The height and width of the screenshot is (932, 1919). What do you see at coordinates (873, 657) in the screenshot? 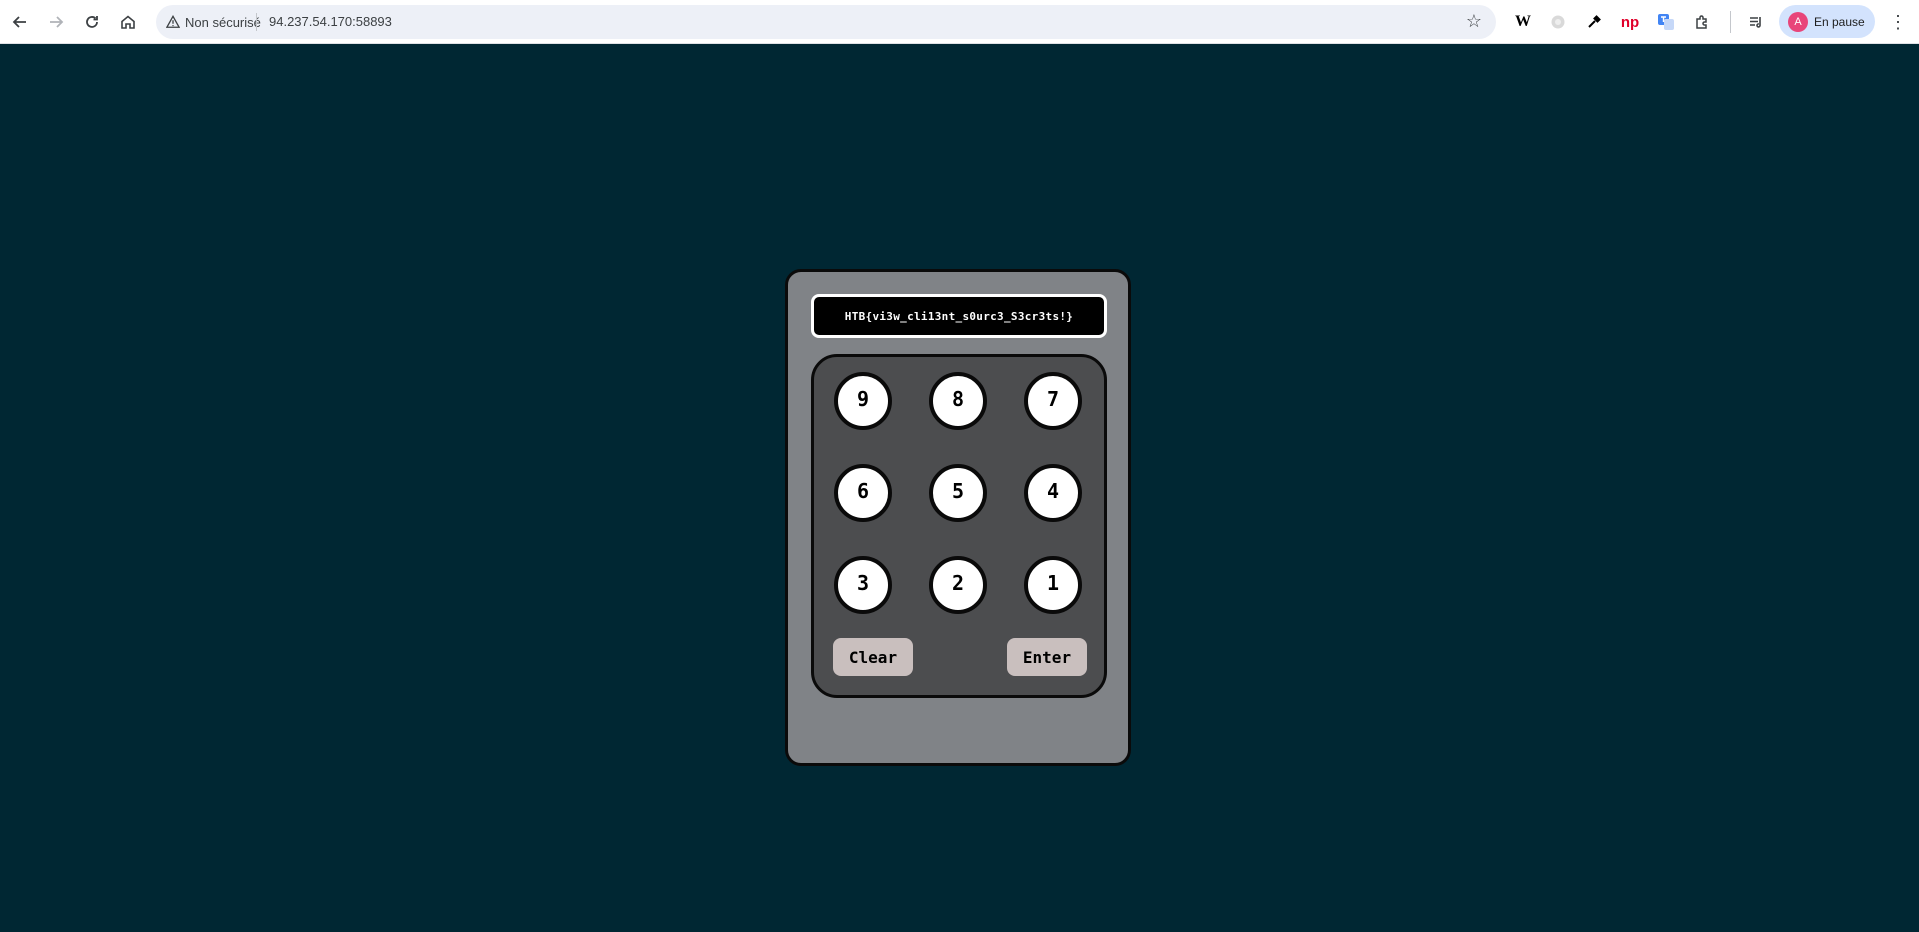
I see `clear-button: Clear` at bounding box center [873, 657].